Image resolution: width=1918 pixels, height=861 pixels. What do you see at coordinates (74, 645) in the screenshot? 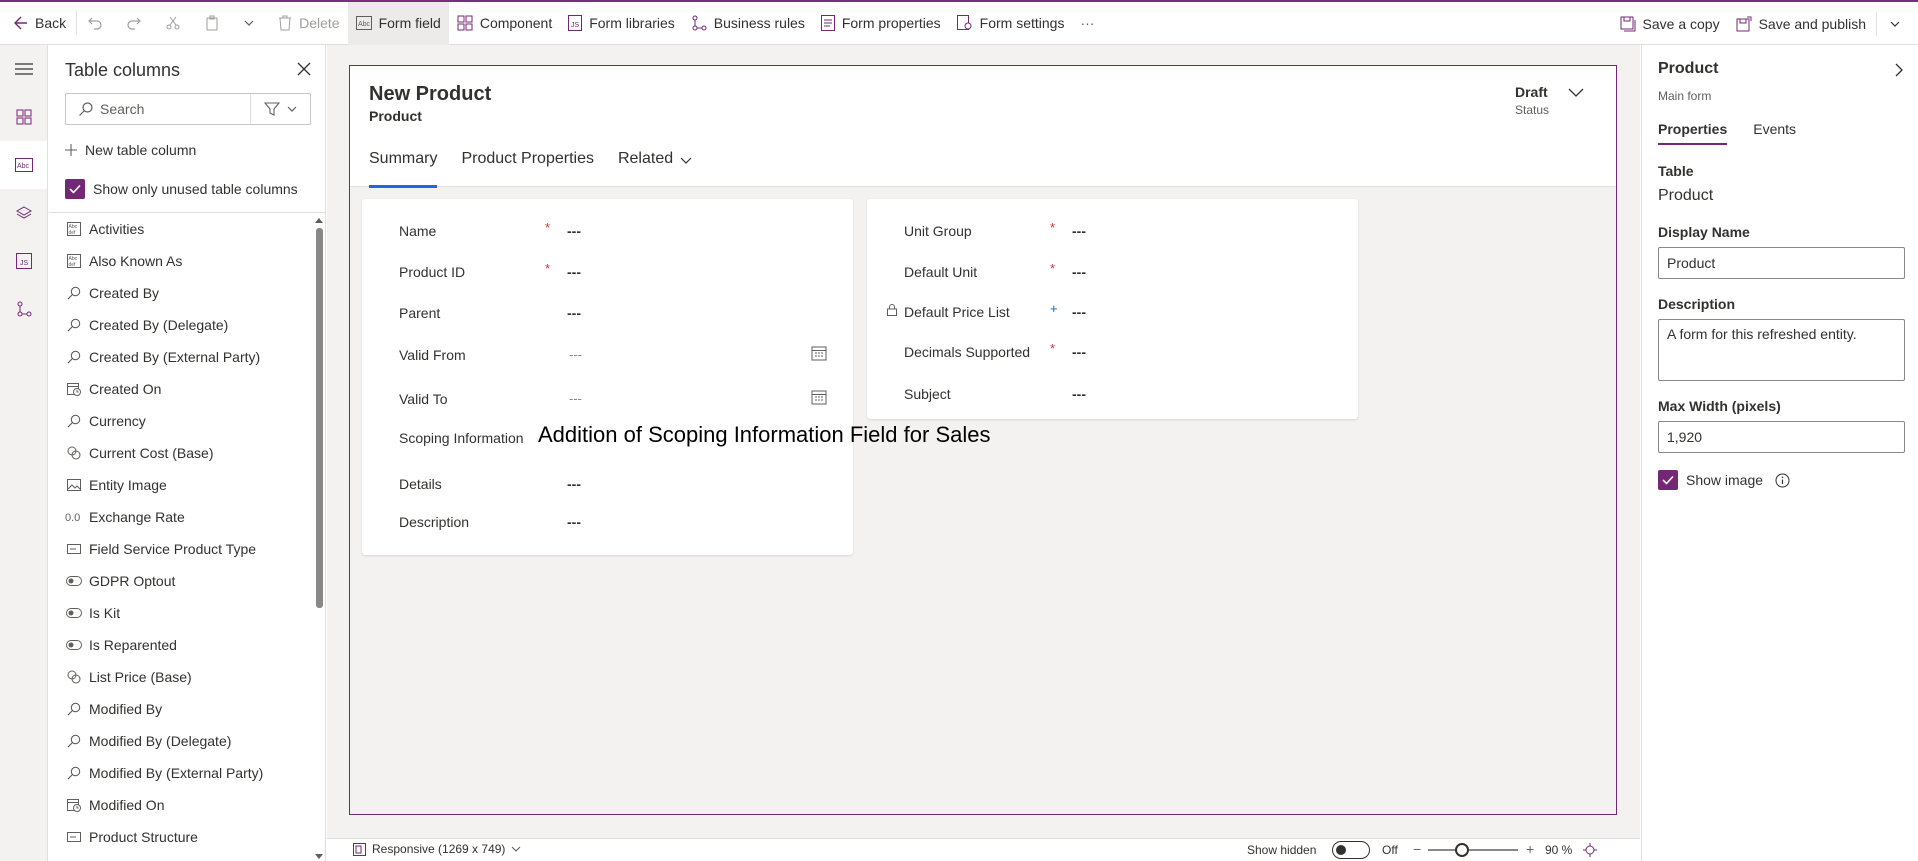
I see `toggle-icon` at bounding box center [74, 645].